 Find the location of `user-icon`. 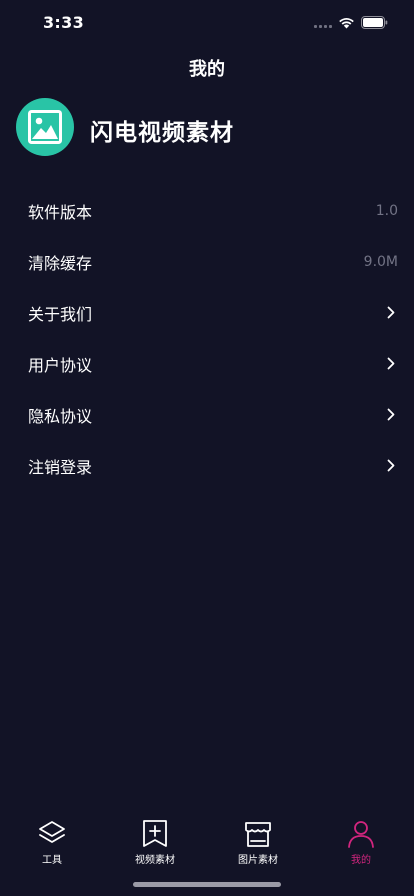

user-icon is located at coordinates (361, 834).